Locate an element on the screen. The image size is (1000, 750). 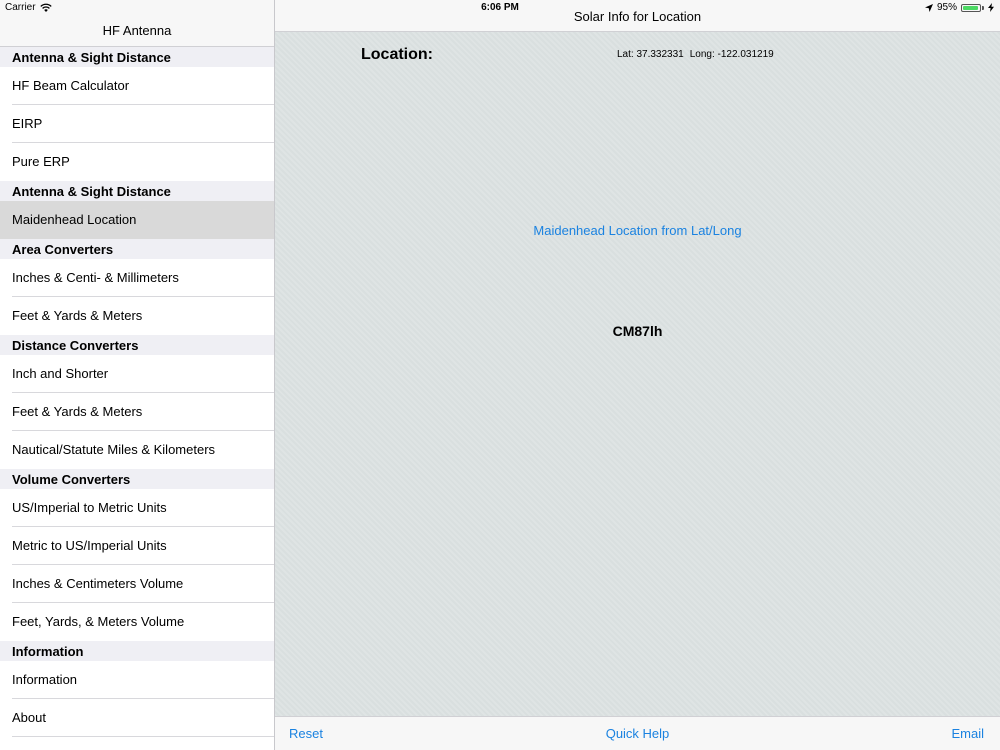
maidenhead-from-latlong-button: Maidenhead Location from Lat/Long is located at coordinates (637, 230).